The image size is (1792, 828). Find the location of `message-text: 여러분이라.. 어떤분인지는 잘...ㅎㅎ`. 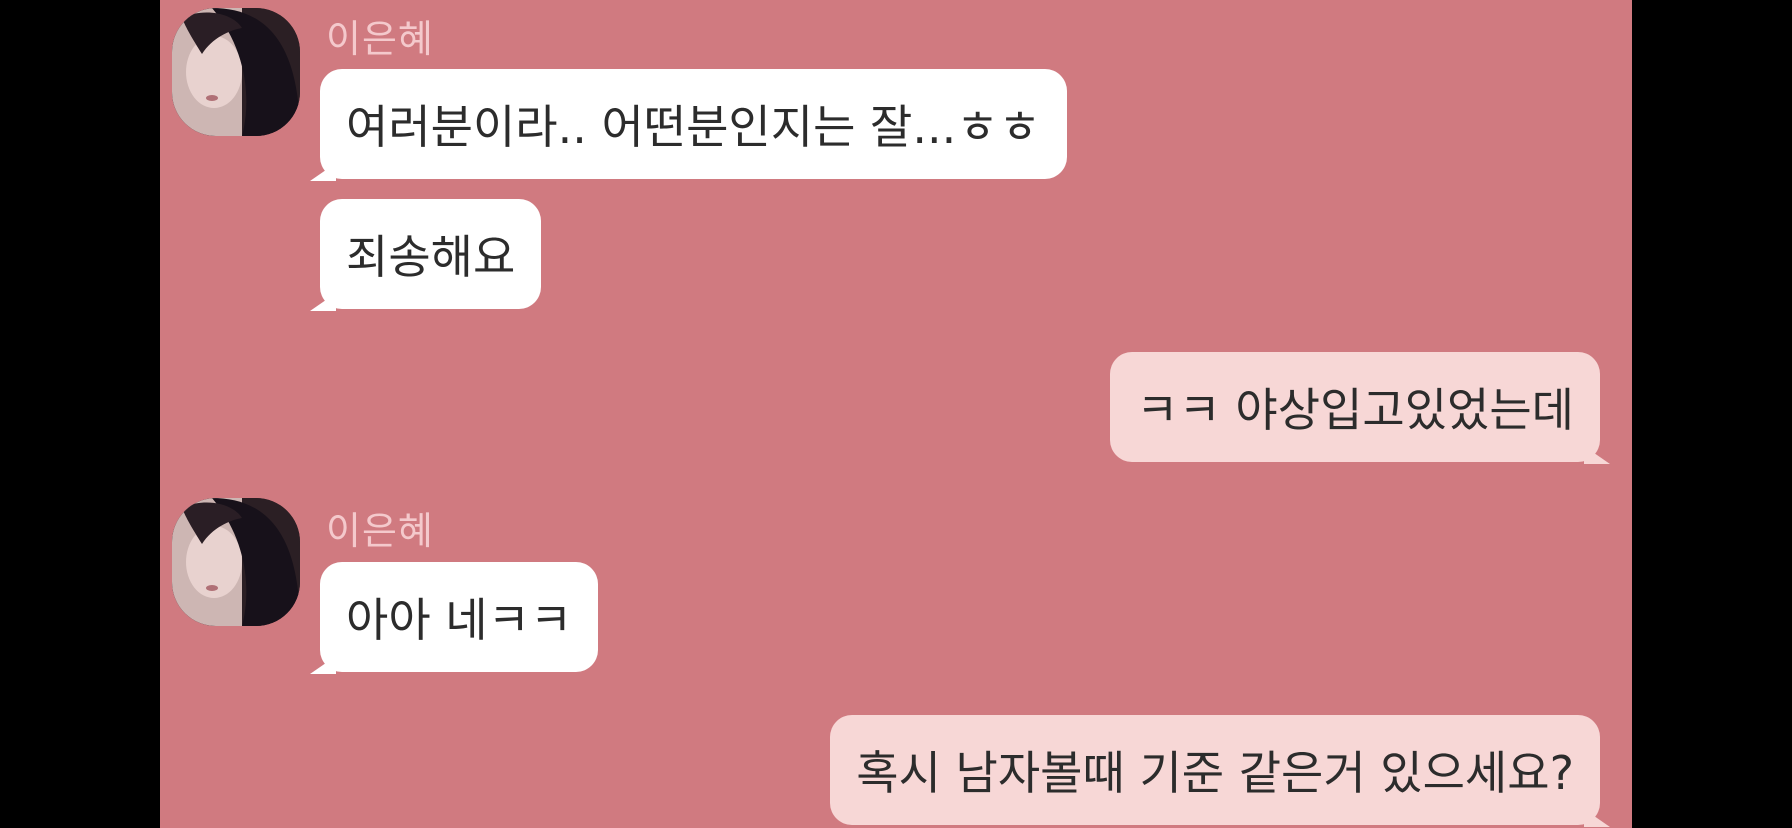

message-text: 여러분이라.. 어떤분인지는 잘...ㅎㅎ is located at coordinates (693, 127).